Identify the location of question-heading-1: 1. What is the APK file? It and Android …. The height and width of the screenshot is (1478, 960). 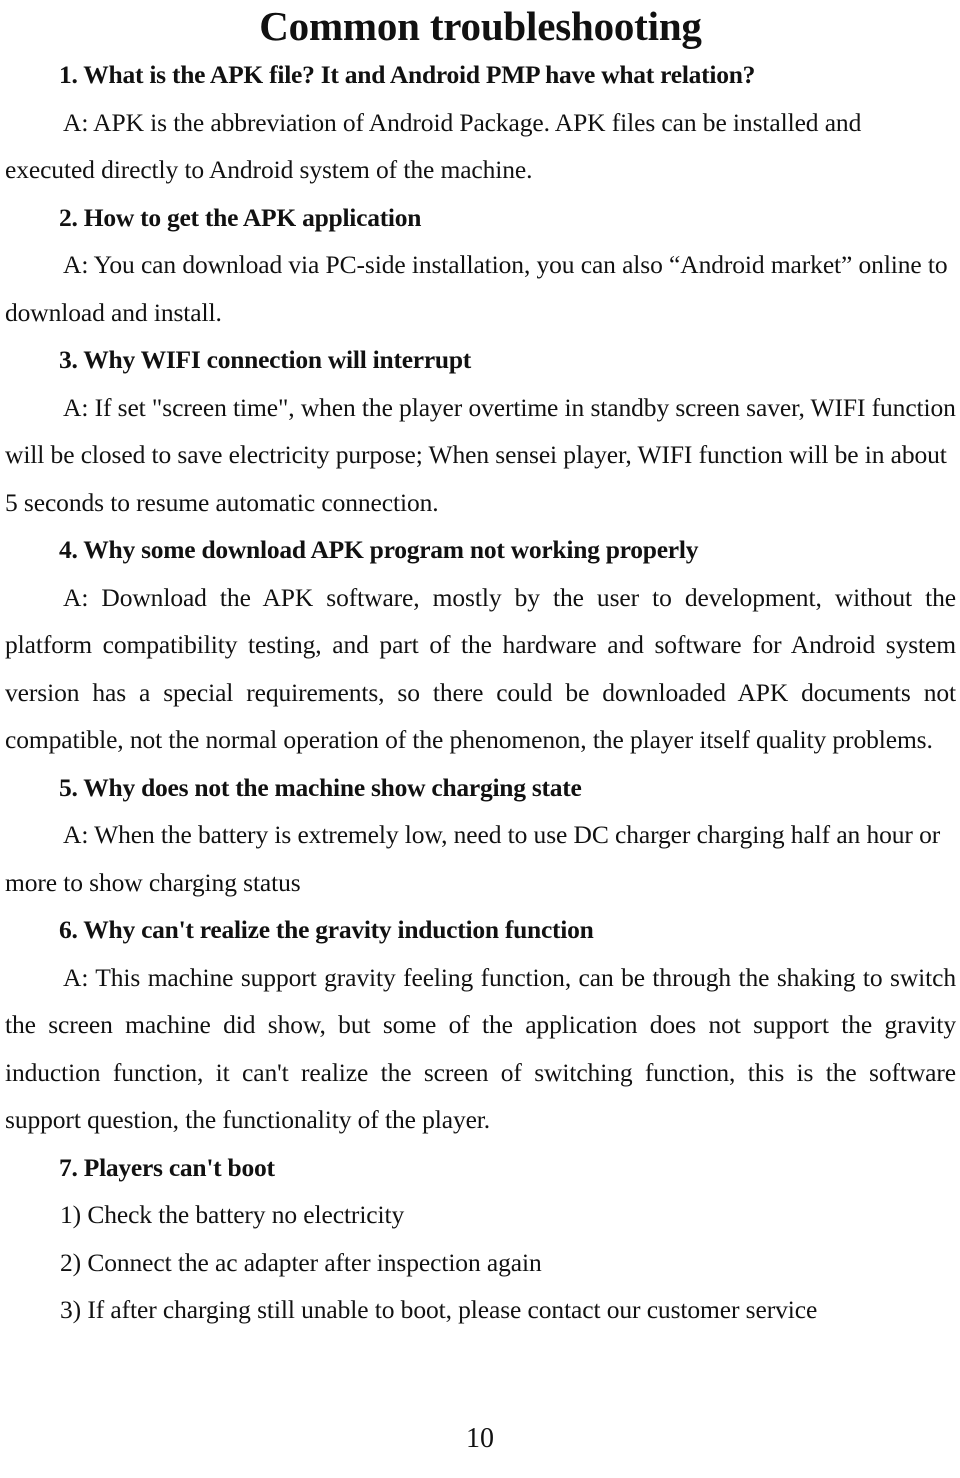
(407, 74).